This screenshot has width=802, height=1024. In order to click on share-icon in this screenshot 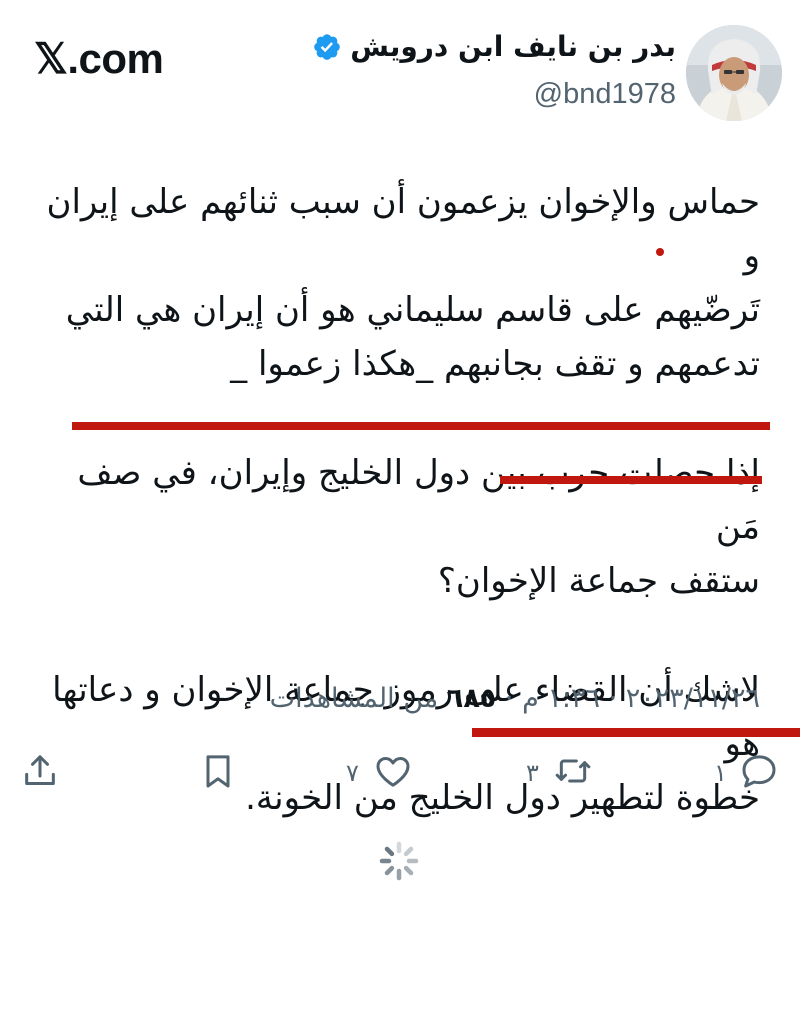, I will do `click(40, 773)`.